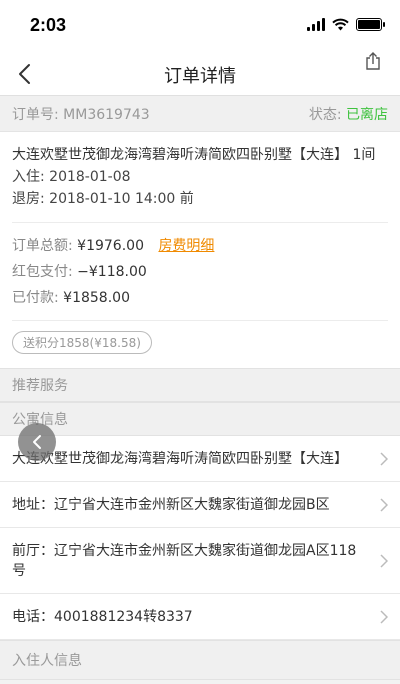 The height and width of the screenshot is (684, 400). I want to click on apartment-phone-row: 电话：4001881234转8337, so click(200, 617).